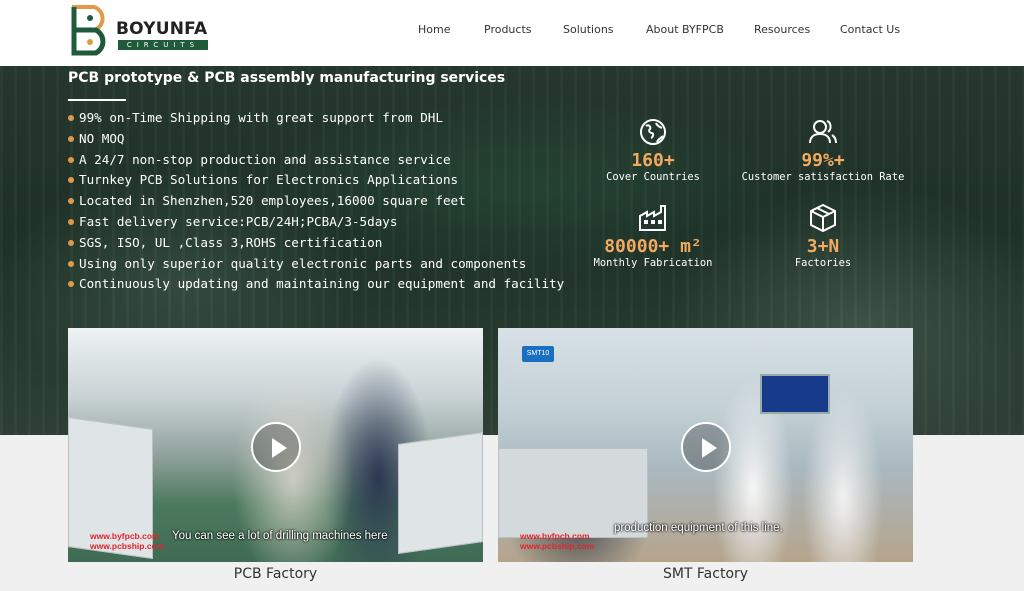  I want to click on nav-products: Products, so click(508, 29).